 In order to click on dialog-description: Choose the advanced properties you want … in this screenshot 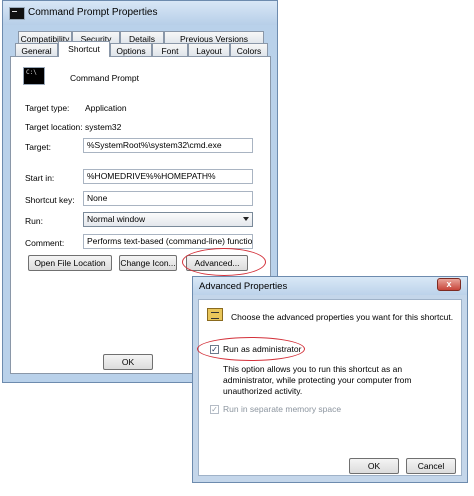, I will do `click(342, 317)`.